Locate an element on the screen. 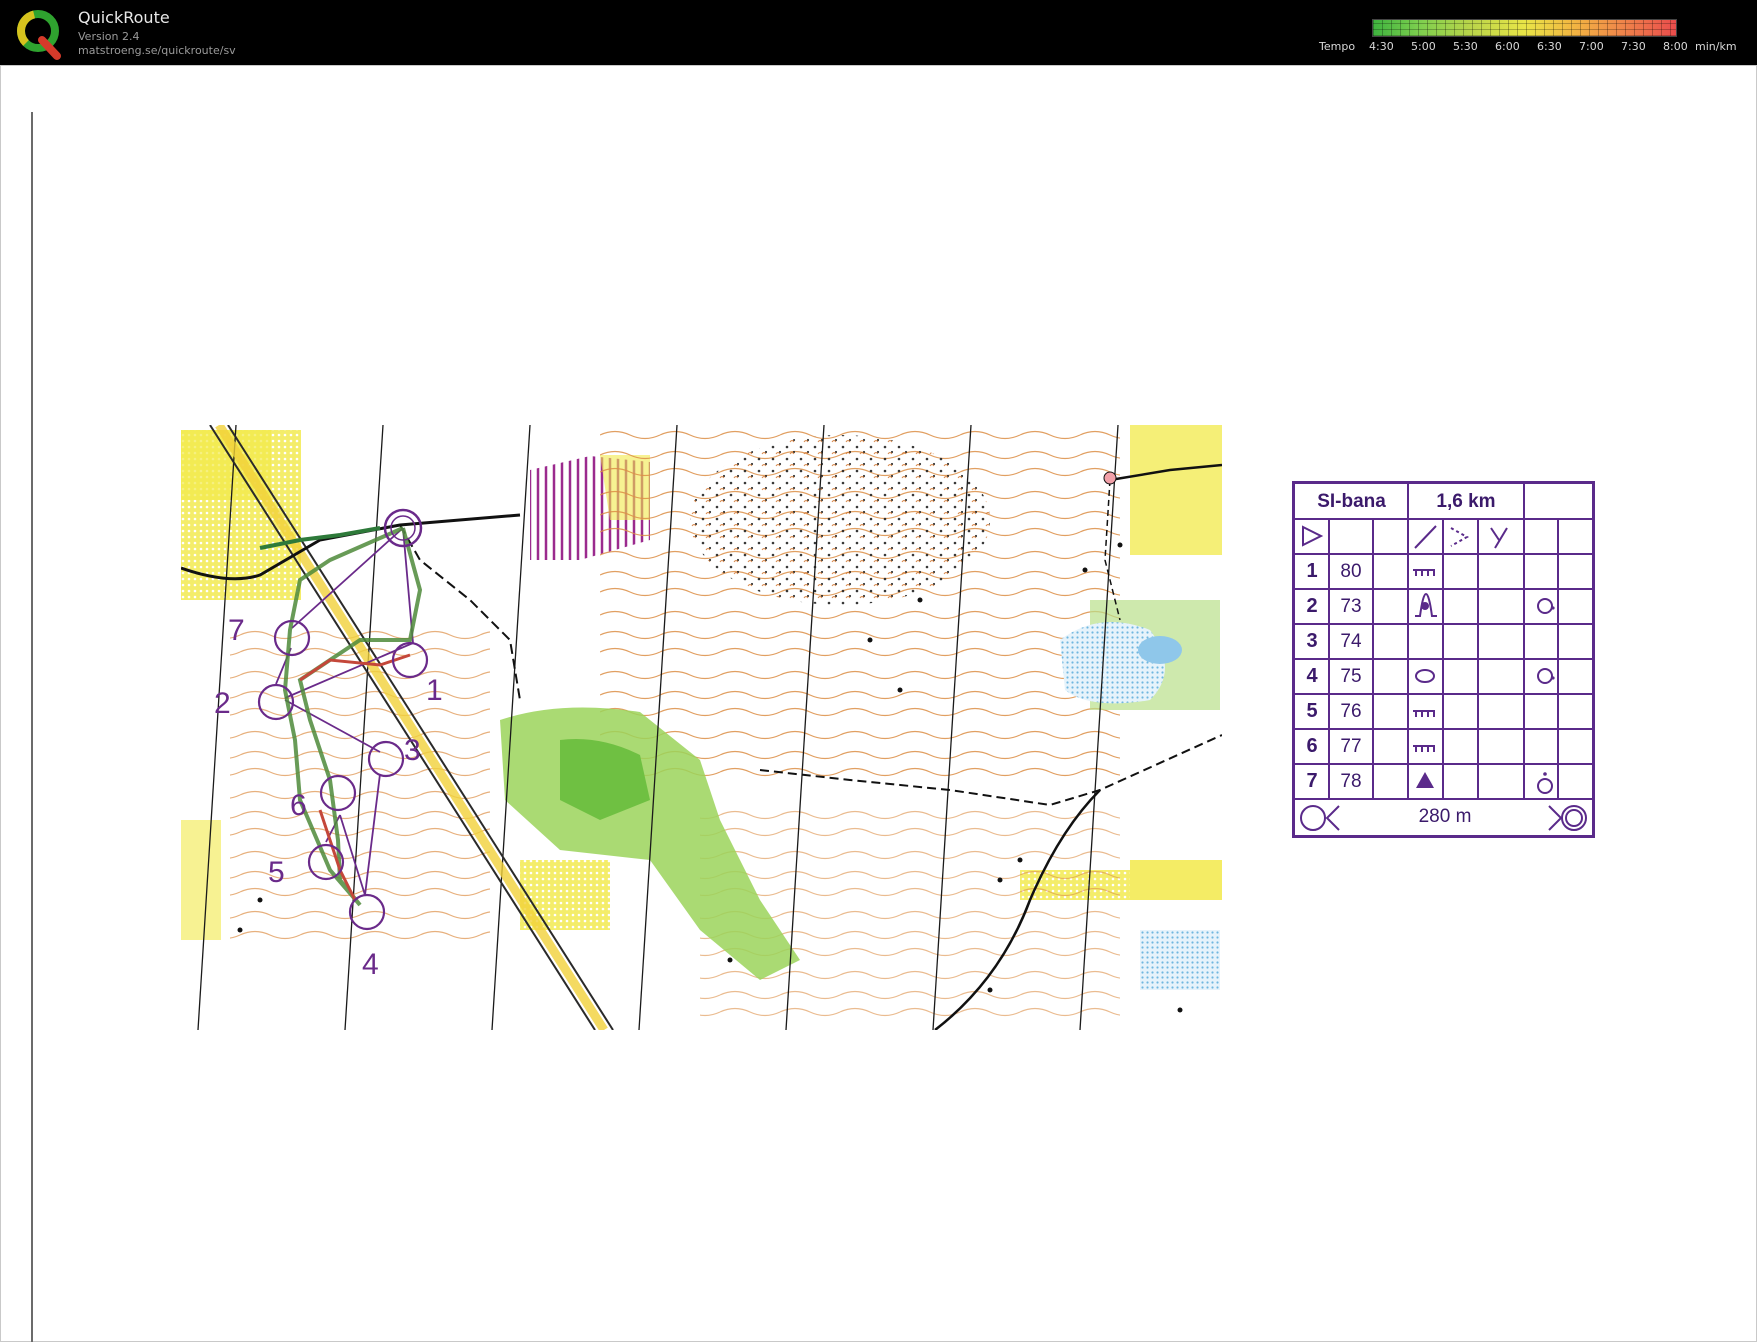  control-row-number: 3 is located at coordinates (1312, 641).